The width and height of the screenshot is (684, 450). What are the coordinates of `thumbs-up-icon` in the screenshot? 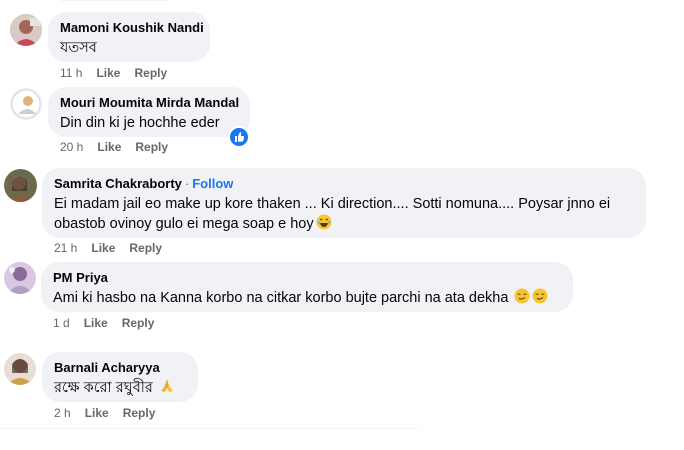 It's located at (239, 137).